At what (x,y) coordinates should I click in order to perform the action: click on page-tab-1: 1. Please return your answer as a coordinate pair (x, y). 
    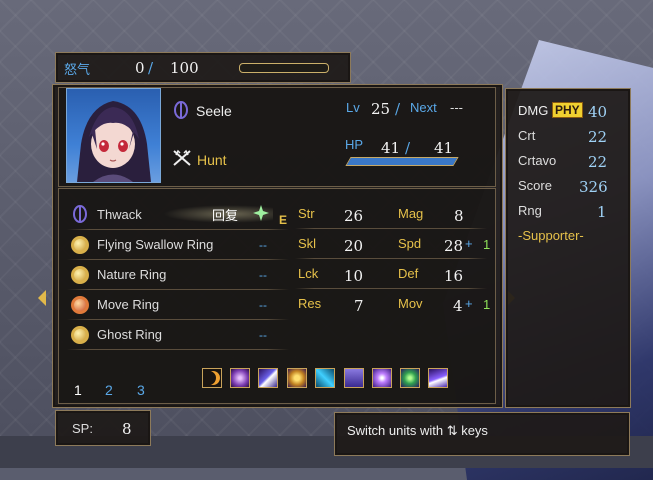
    Looking at the image, I should click on (78, 390).